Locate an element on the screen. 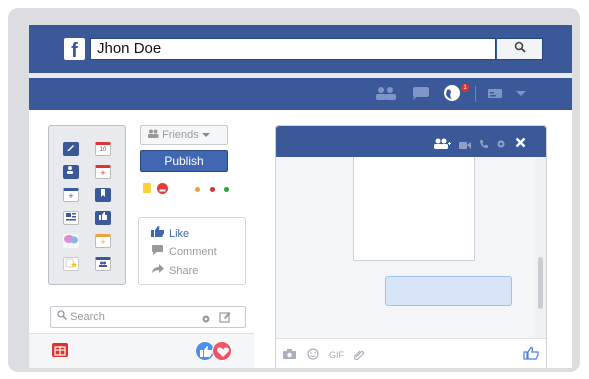  sent-message-bubble is located at coordinates (448, 291).